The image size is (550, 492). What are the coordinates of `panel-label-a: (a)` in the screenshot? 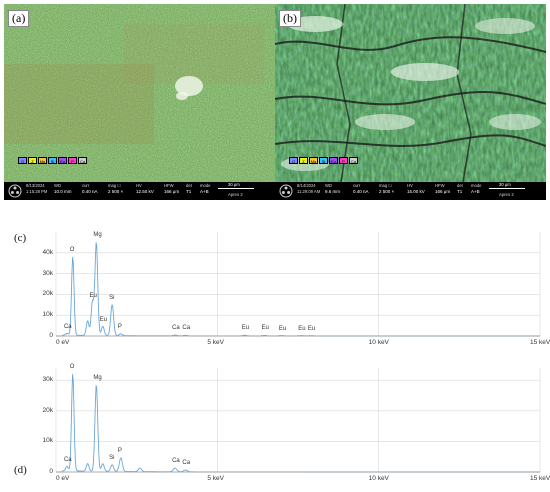 It's located at (19, 18).